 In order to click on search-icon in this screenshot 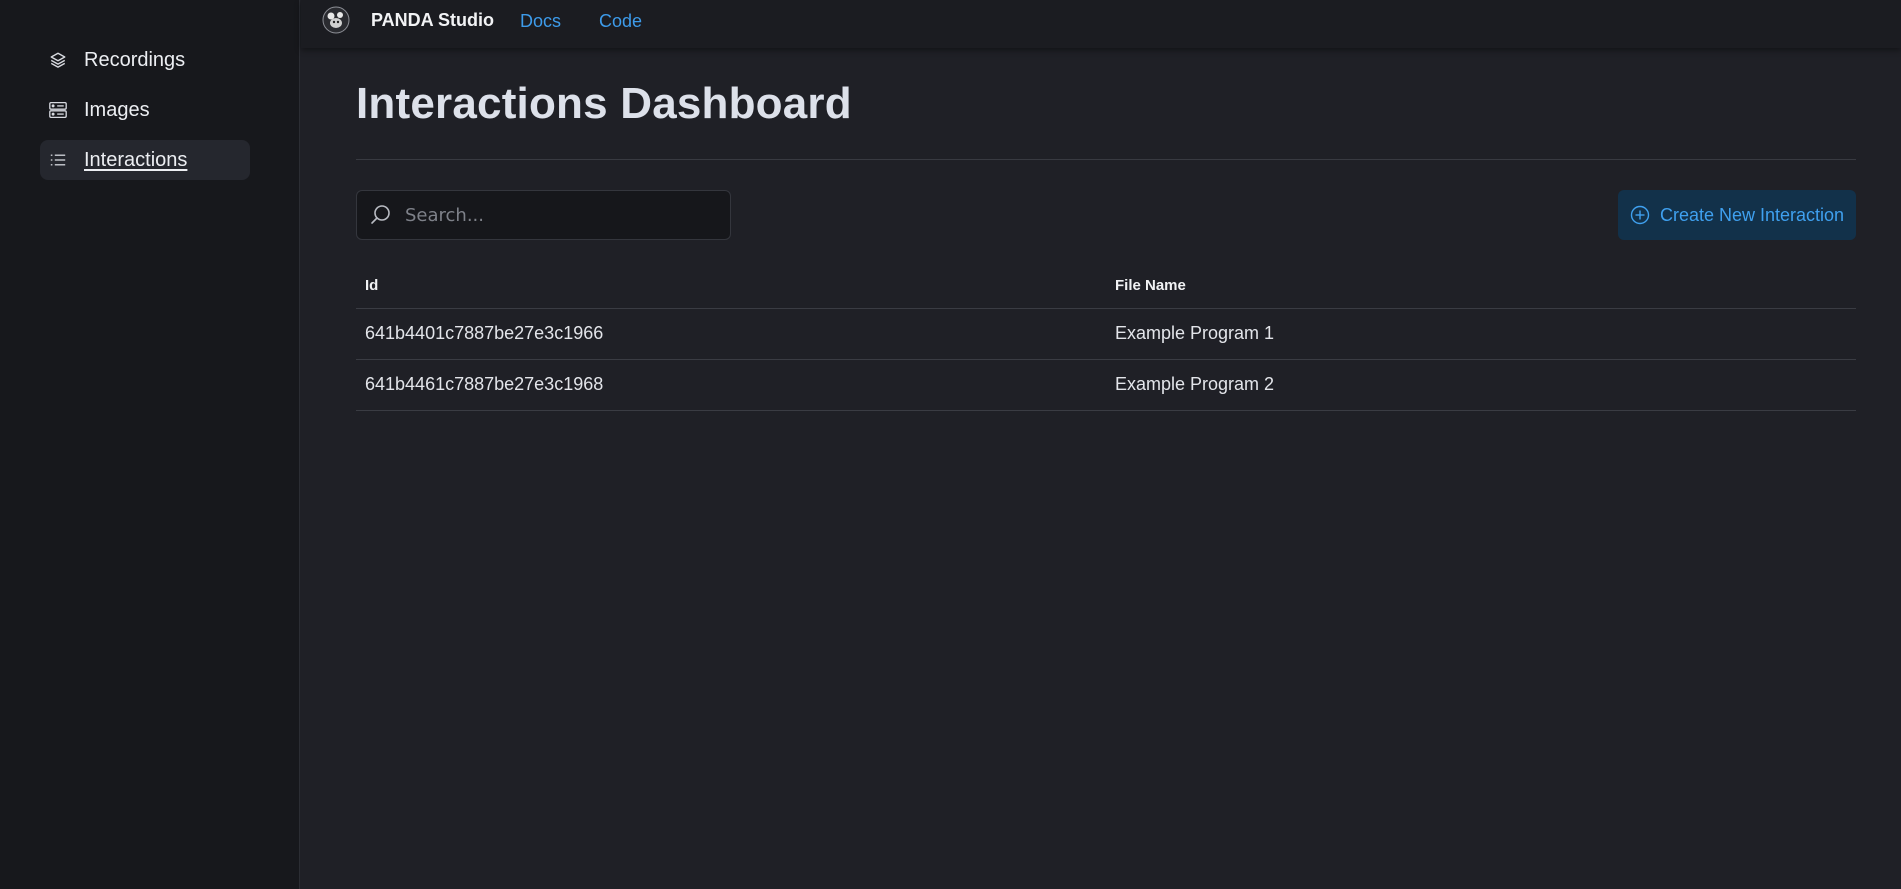, I will do `click(381, 215)`.